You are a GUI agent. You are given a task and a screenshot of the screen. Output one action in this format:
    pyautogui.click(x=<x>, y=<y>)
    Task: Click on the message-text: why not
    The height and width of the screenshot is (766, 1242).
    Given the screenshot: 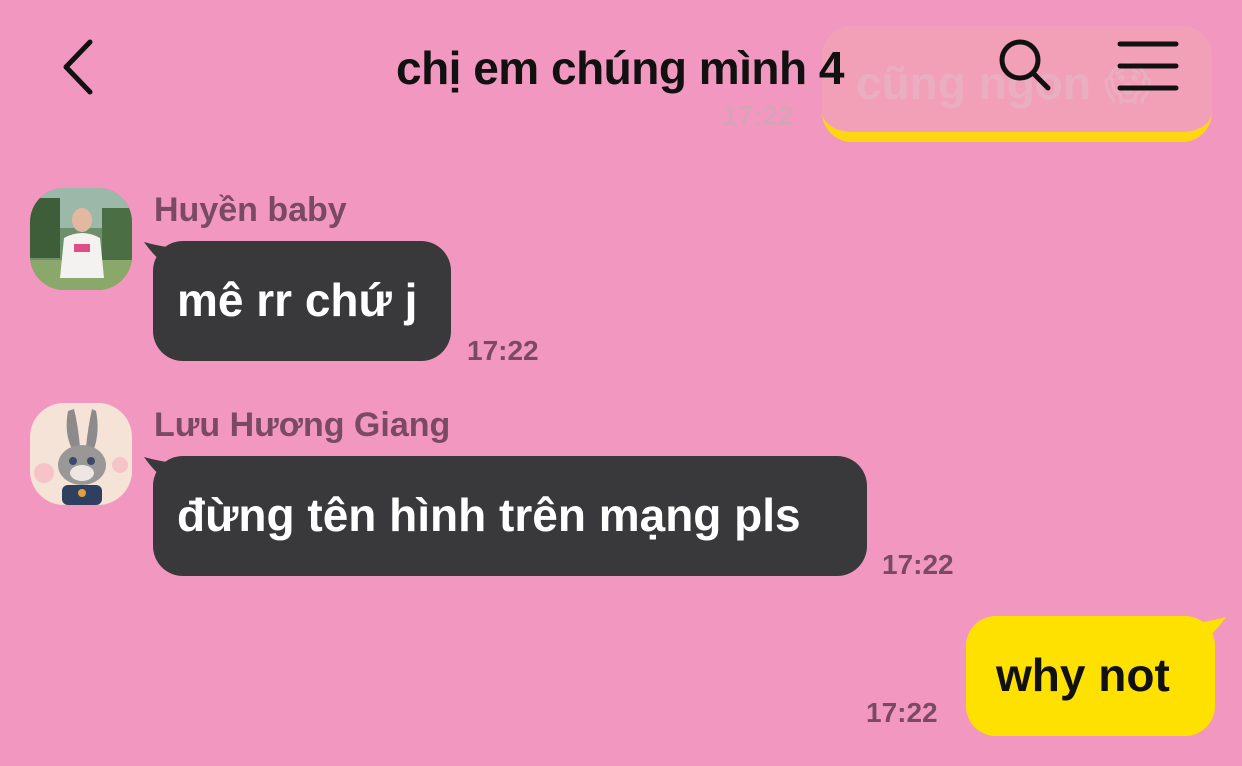 What is the action you would take?
    pyautogui.click(x=1083, y=675)
    